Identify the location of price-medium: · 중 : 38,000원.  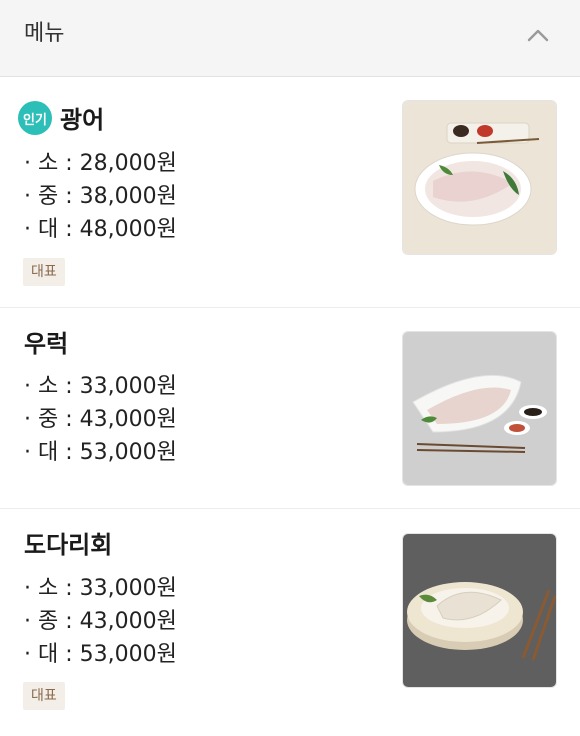
(100, 196).